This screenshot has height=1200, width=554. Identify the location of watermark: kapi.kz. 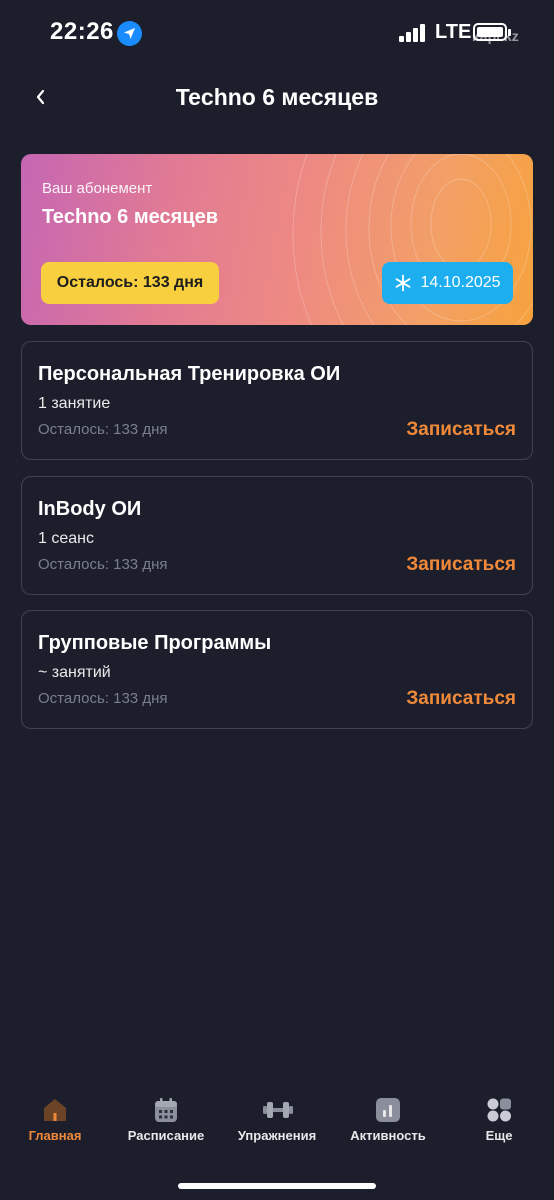
(495, 36).